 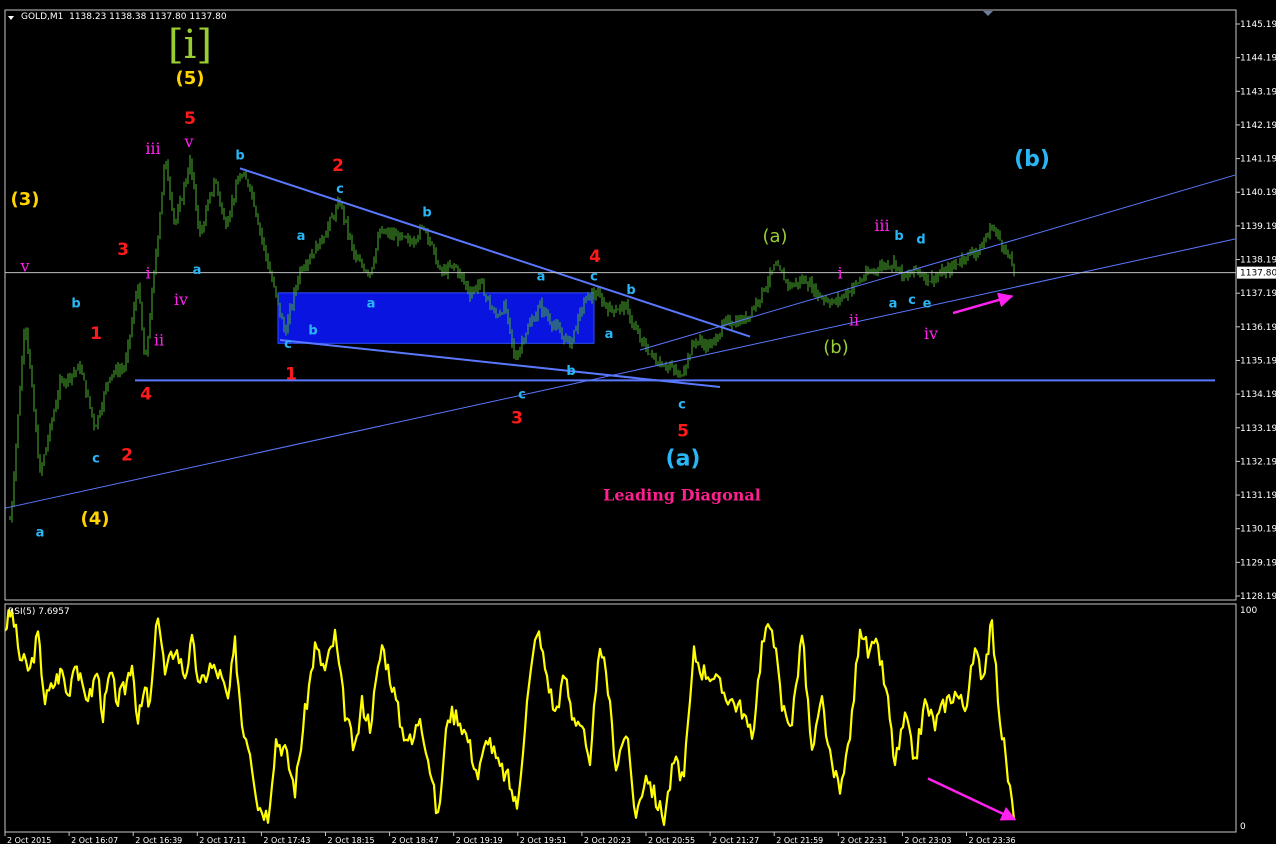 I want to click on chart-menu-icon, so click(x=11, y=18).